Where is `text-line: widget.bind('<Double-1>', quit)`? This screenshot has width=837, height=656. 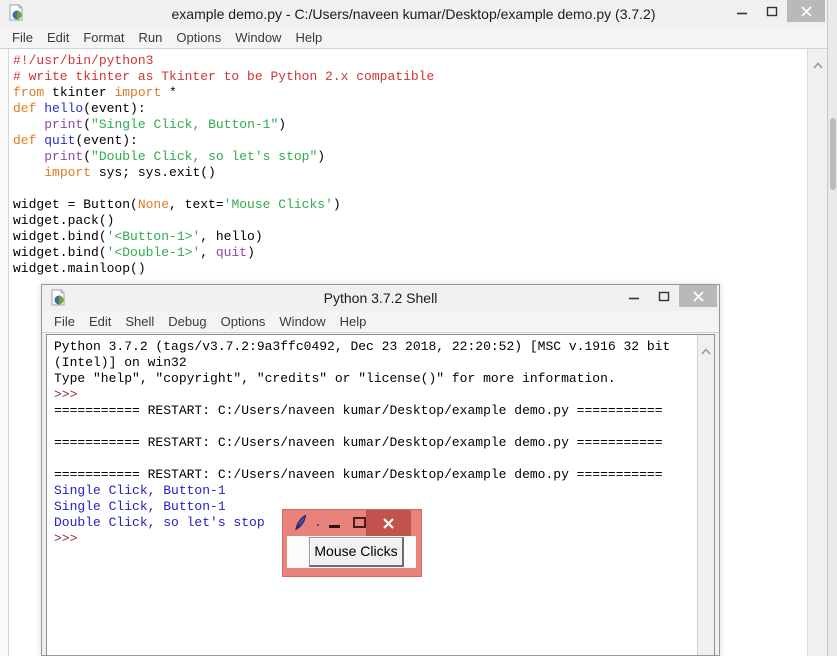 text-line: widget.bind('<Double-1>', quit) is located at coordinates (134, 252).